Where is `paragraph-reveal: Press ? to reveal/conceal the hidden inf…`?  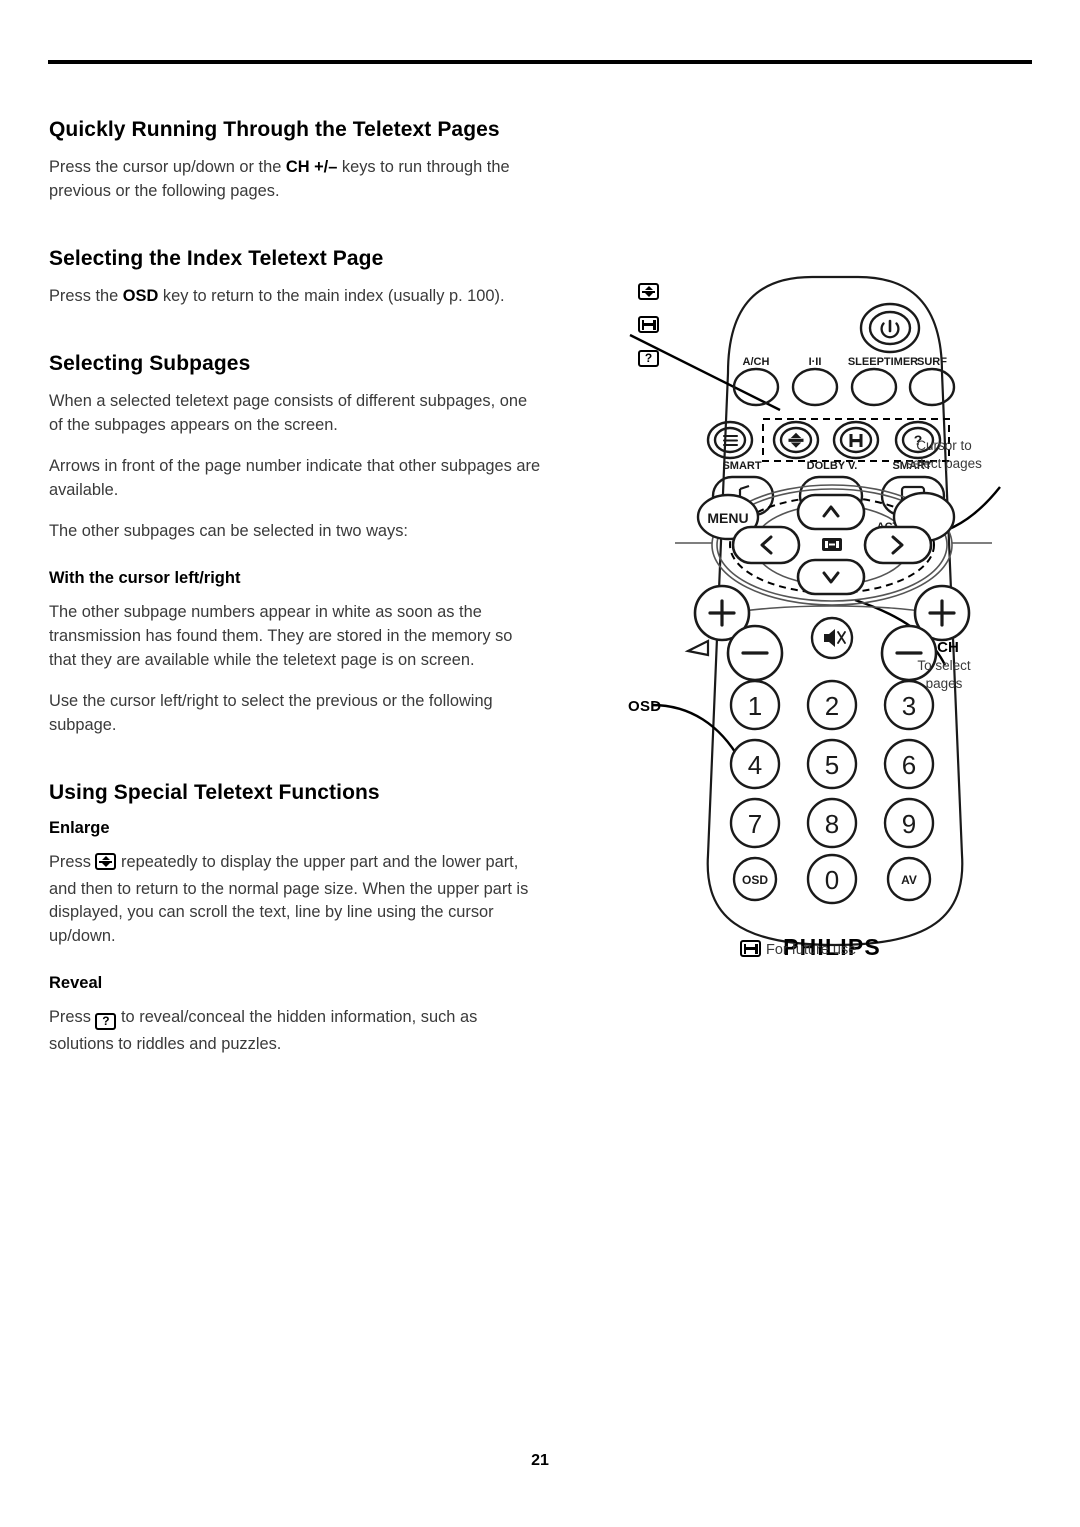 paragraph-reveal: Press ? to reveal/conceal the hidden inf… is located at coordinates (295, 1031).